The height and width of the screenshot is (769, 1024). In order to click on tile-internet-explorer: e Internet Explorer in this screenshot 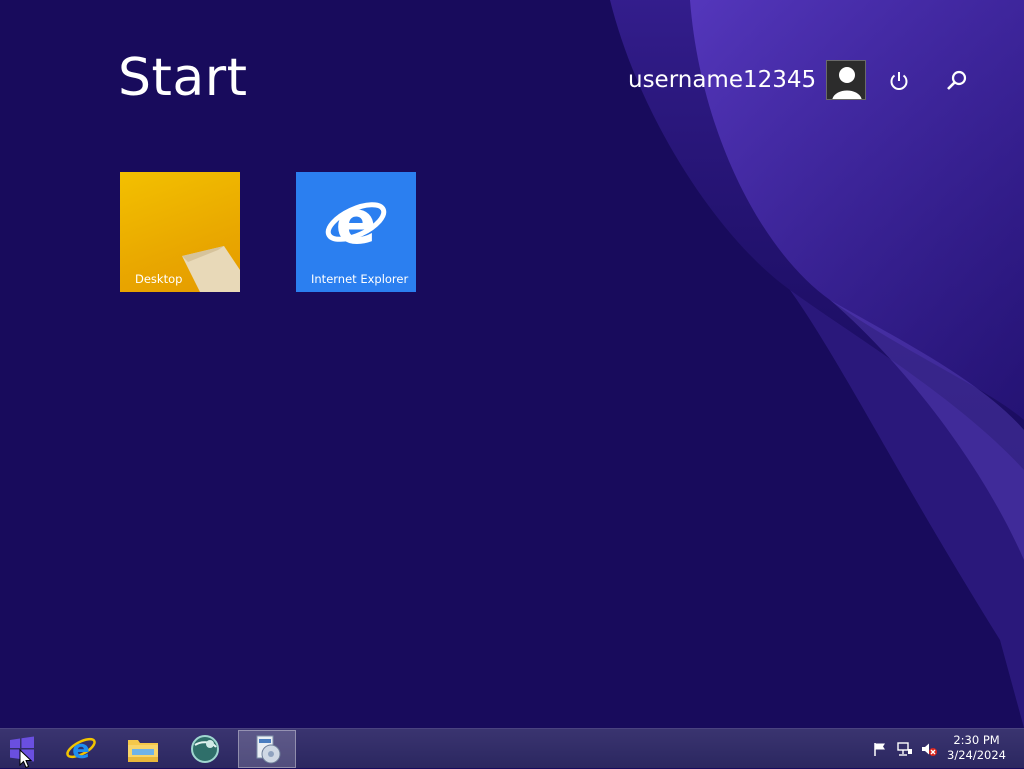, I will do `click(356, 232)`.